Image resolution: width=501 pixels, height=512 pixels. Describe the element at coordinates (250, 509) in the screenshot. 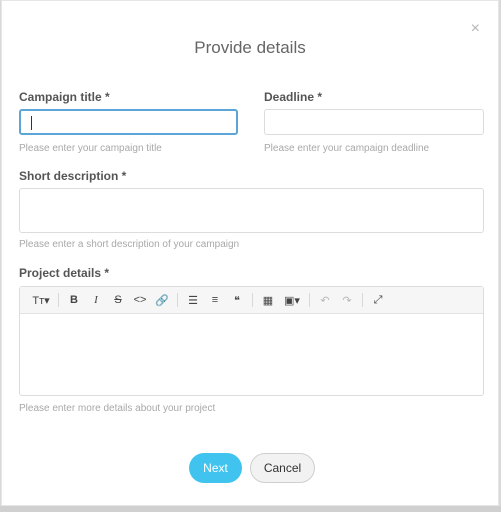

I see `background-page-strip` at that location.